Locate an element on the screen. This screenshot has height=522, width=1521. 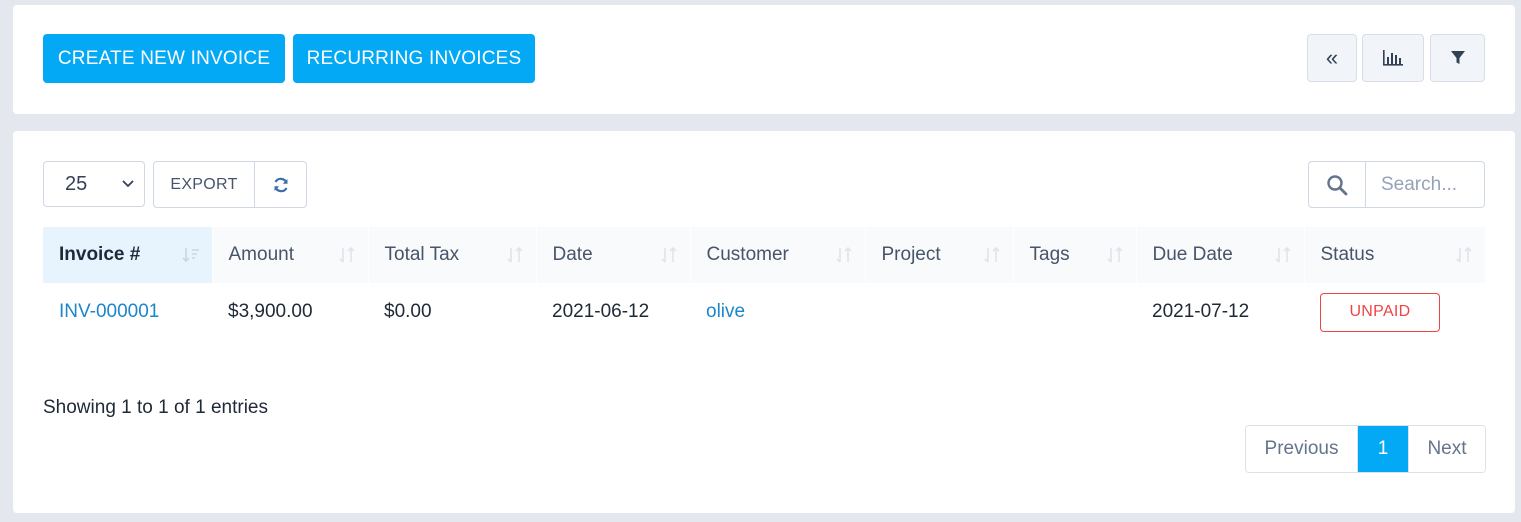
cell-project is located at coordinates (939, 312).